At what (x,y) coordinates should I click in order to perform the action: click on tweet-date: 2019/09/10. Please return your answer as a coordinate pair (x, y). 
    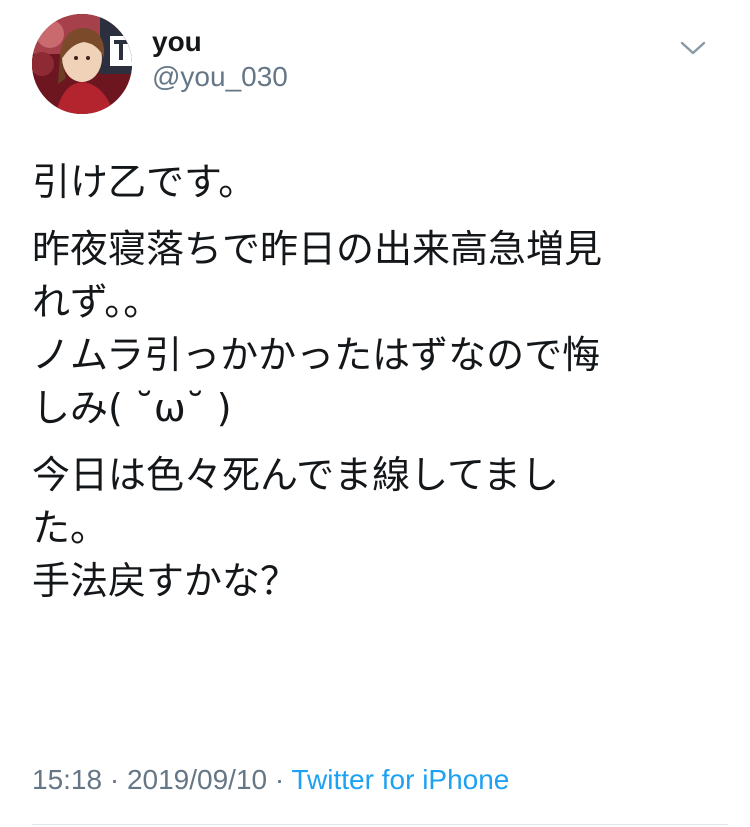
    Looking at the image, I should click on (197, 779).